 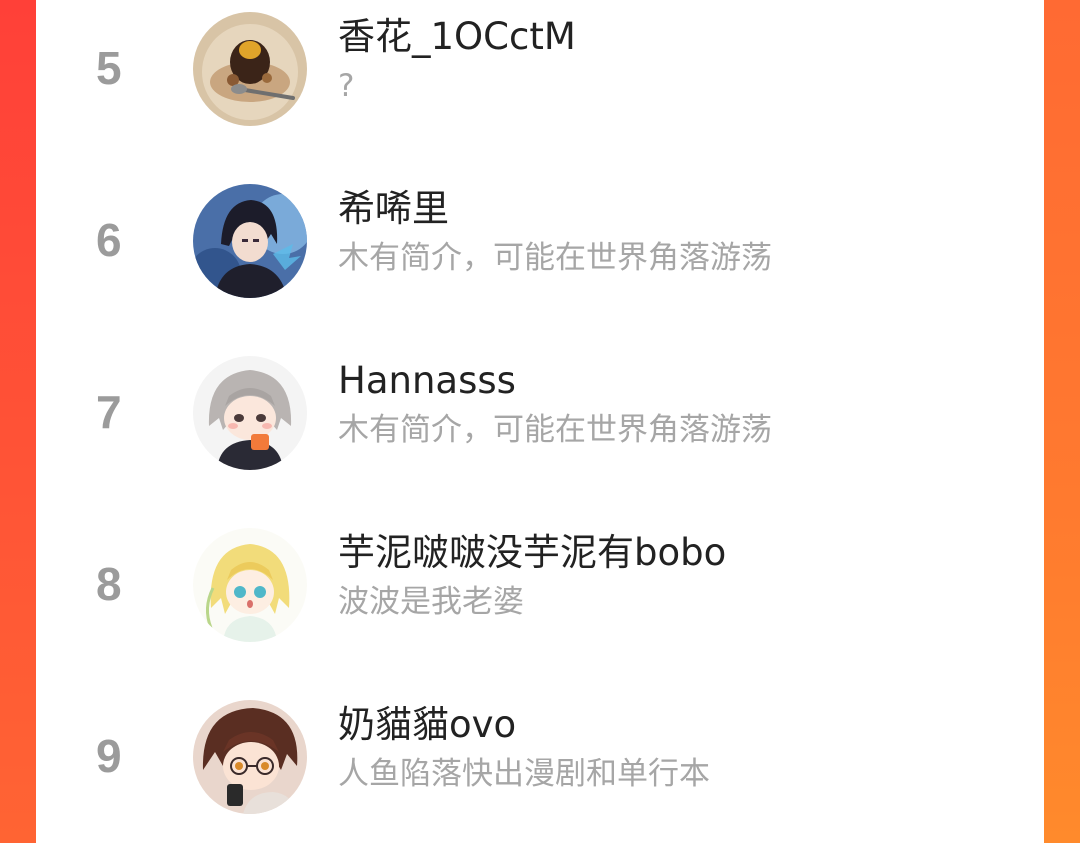 What do you see at coordinates (393, 209) in the screenshot?
I see `user-name: 希唏里` at bounding box center [393, 209].